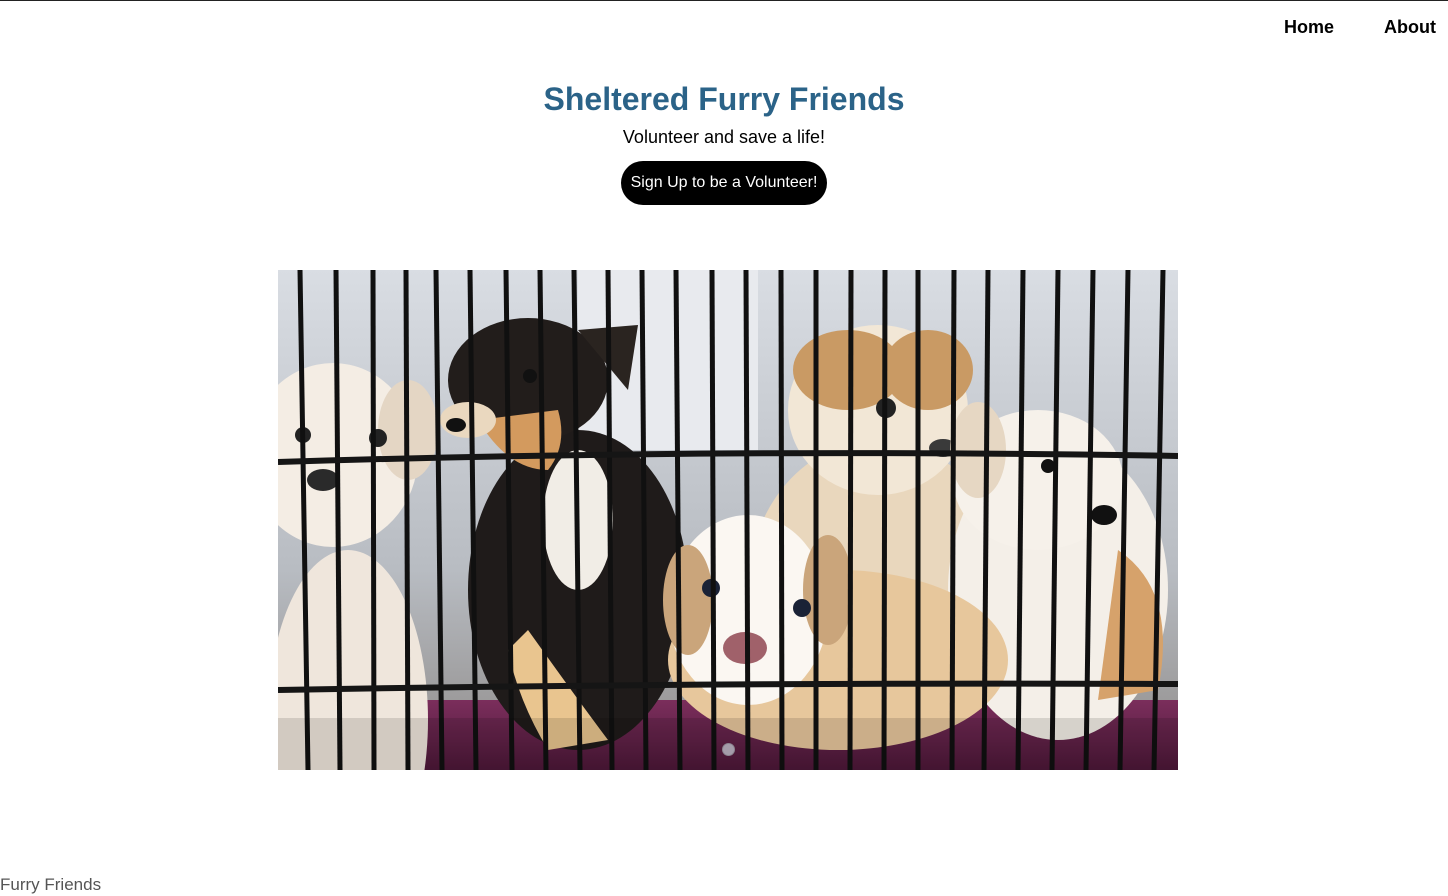 The width and height of the screenshot is (1448, 896). I want to click on page-footer: Furry Friends, so click(50, 885).